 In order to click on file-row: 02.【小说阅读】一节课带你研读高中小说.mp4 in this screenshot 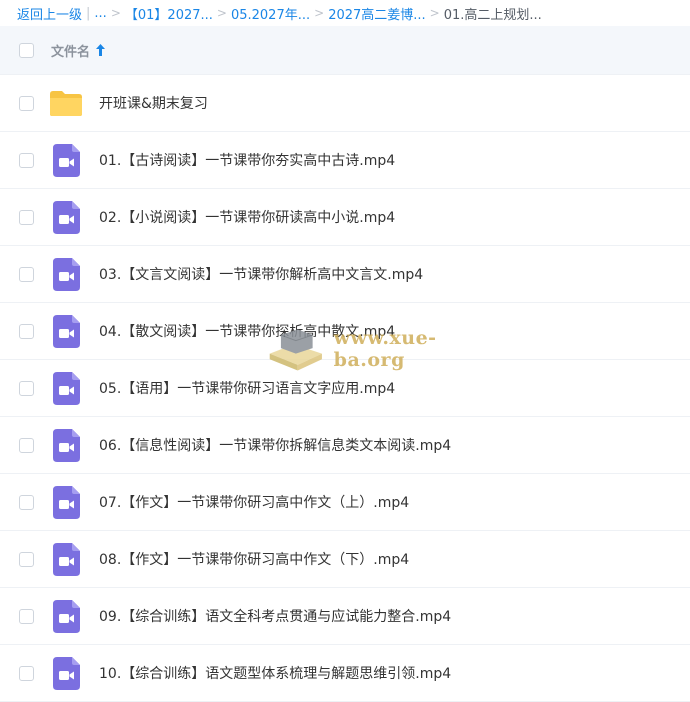, I will do `click(345, 217)`.